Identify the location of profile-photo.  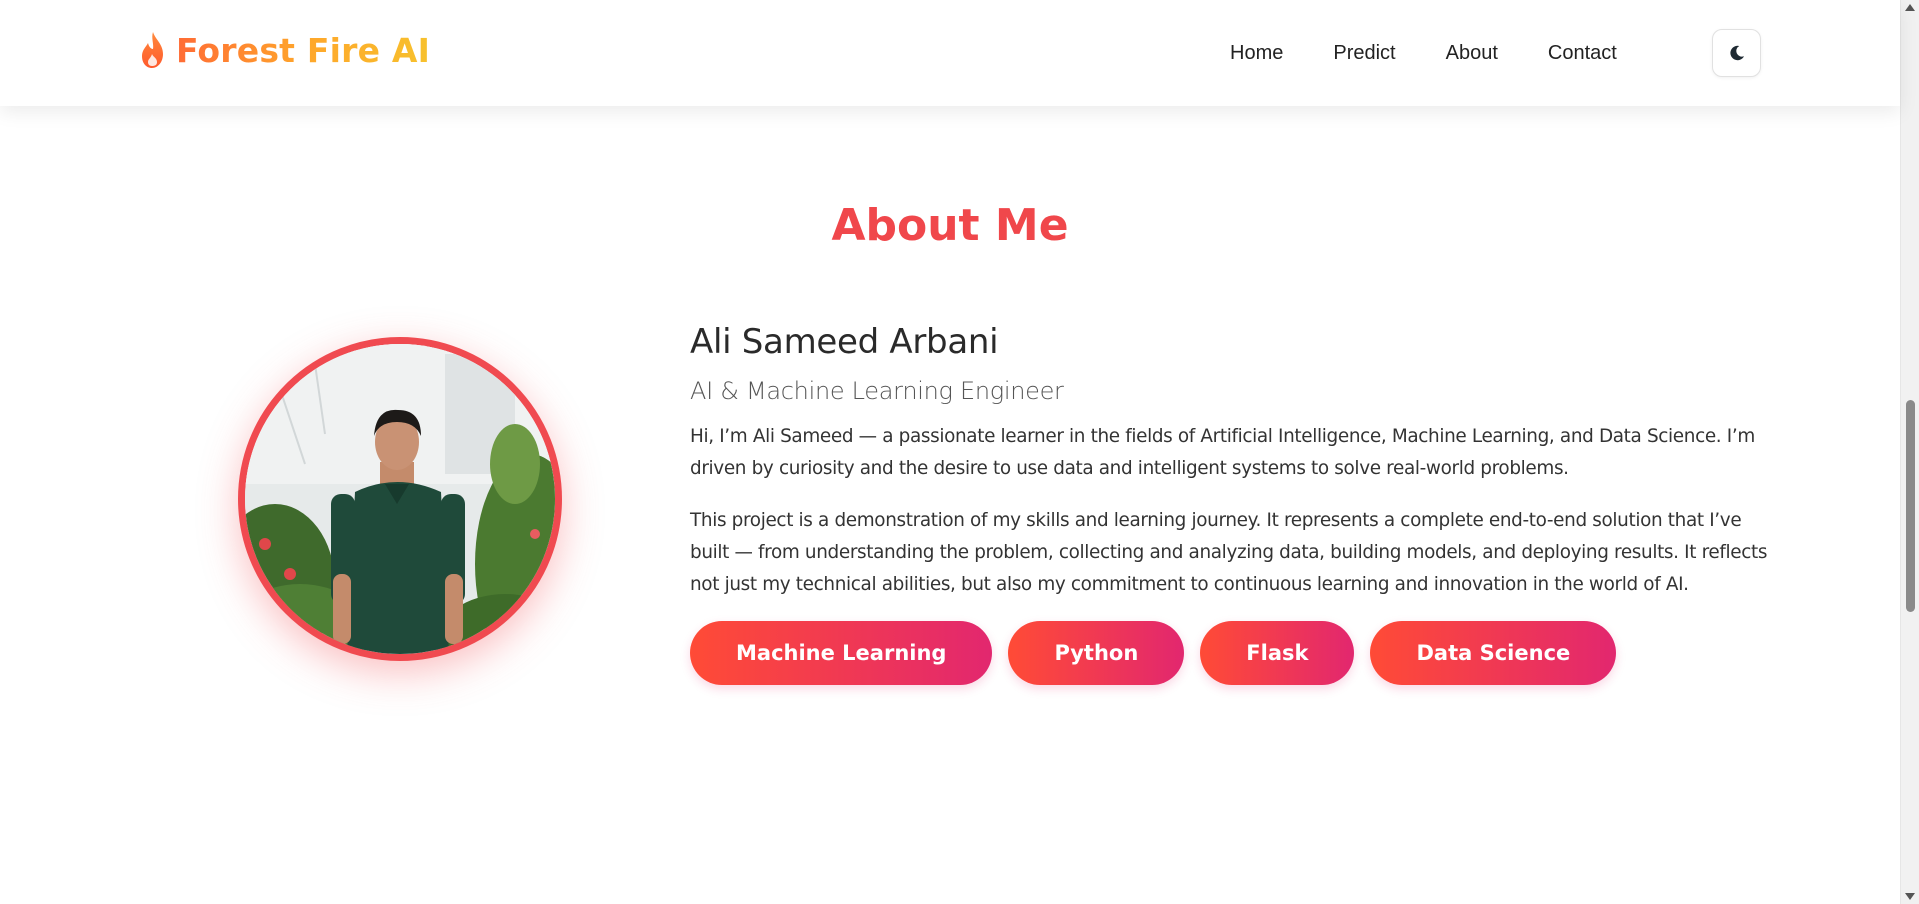
(400, 499).